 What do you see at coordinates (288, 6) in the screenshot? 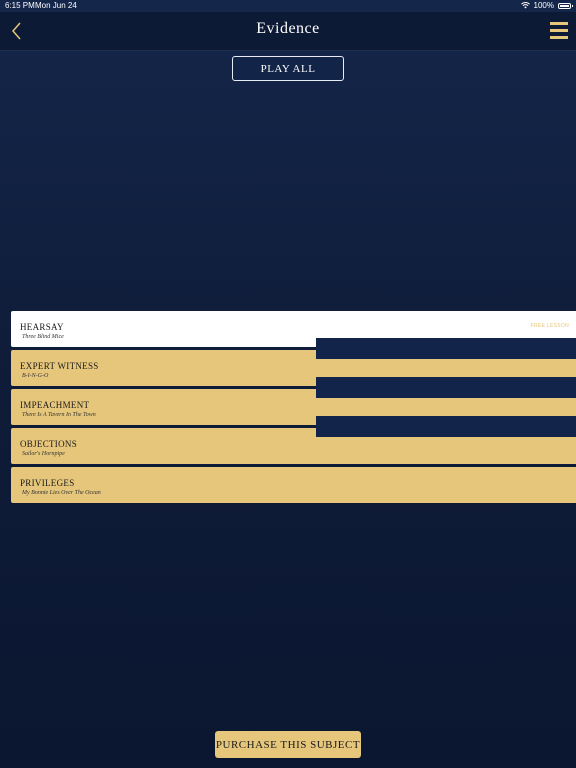
I see `status-bar: 6:15 PM Mon Jun 24 100%` at bounding box center [288, 6].